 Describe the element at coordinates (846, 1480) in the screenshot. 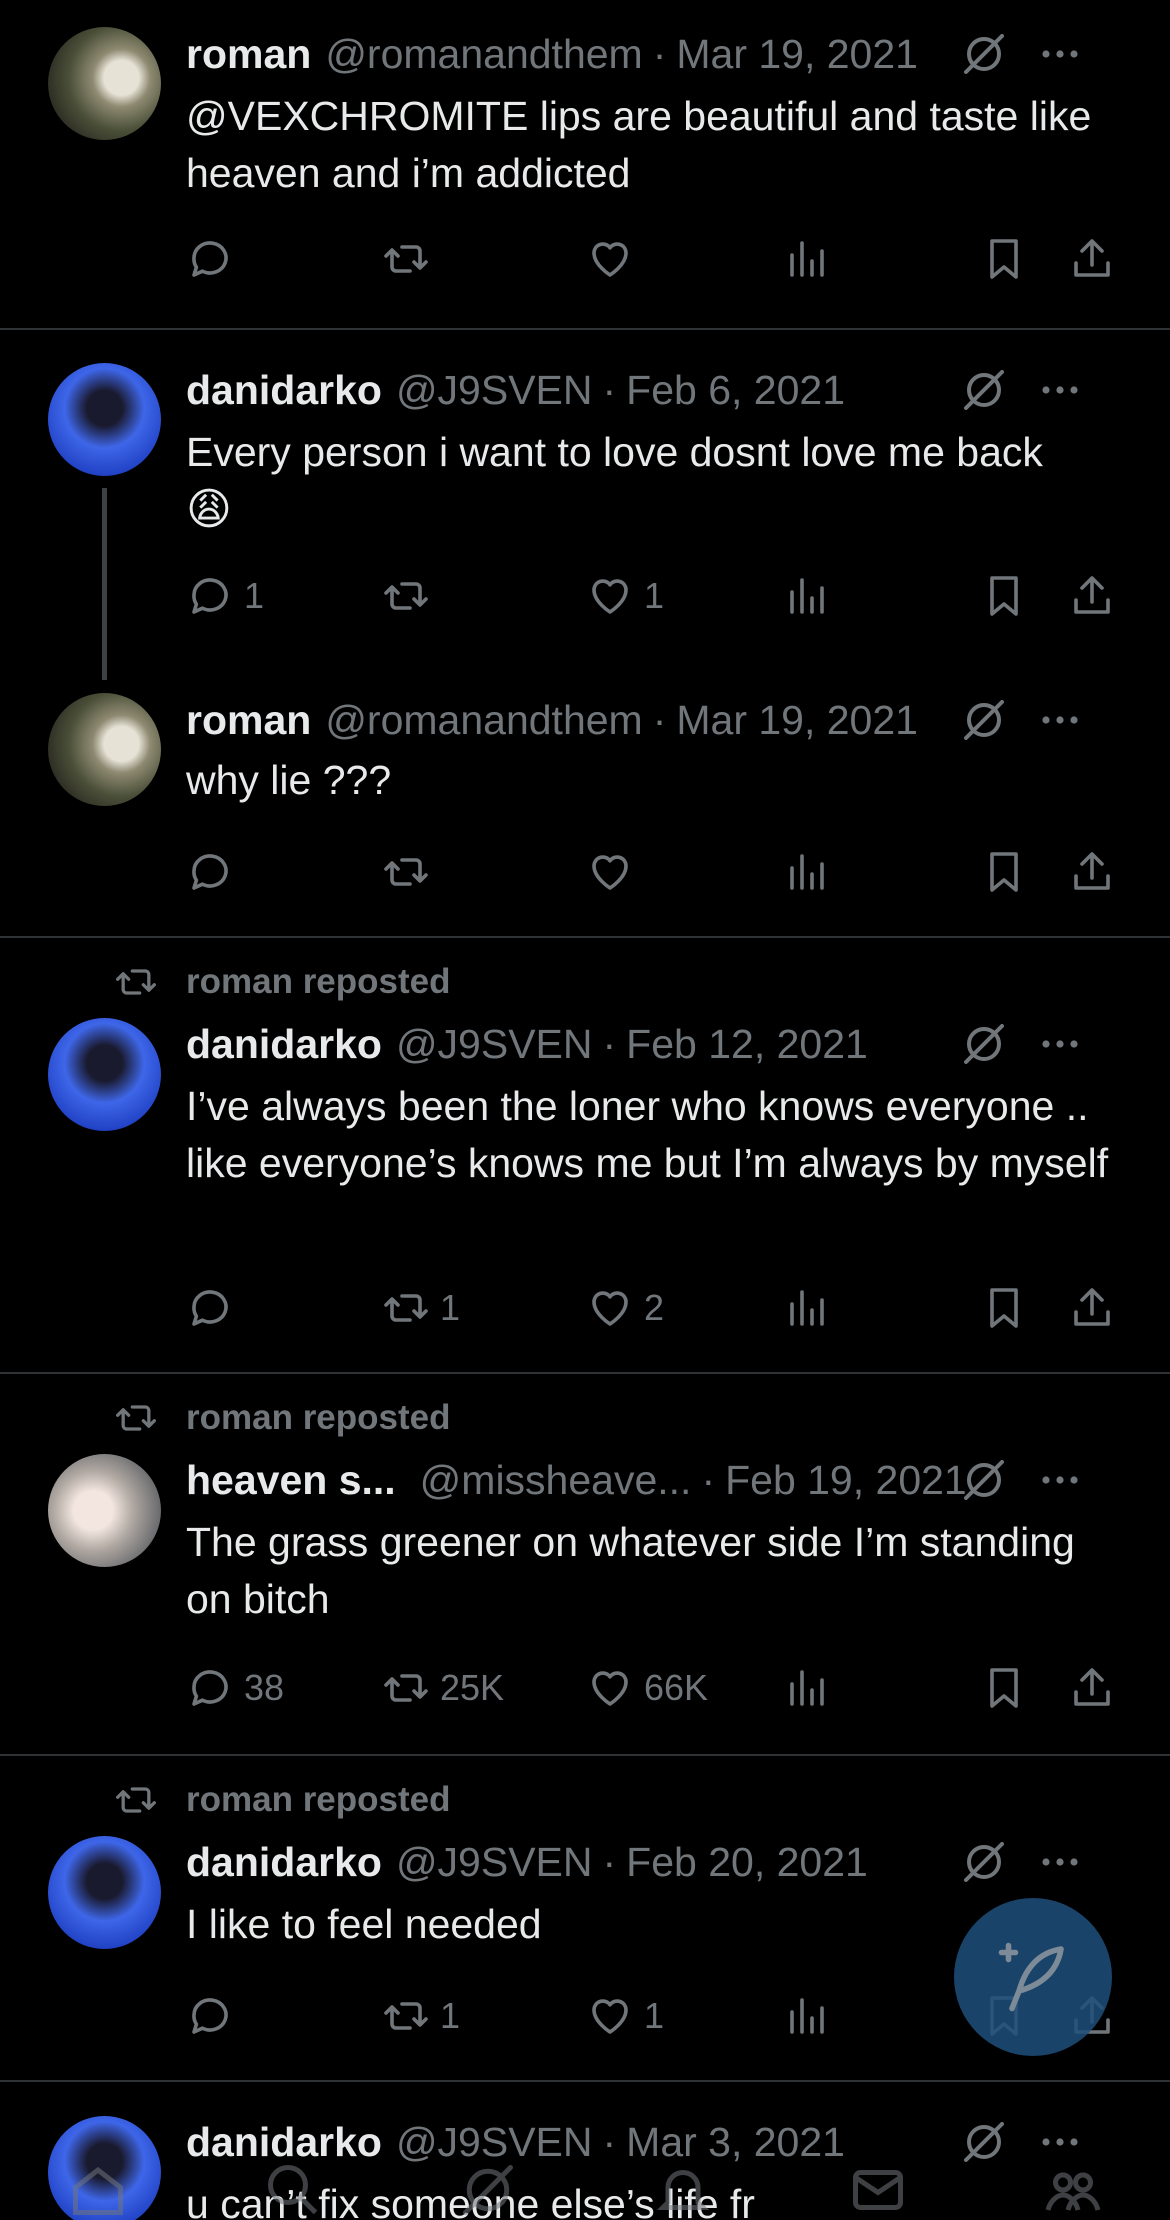

I see `tweet-date: Feb 19, 2021` at that location.